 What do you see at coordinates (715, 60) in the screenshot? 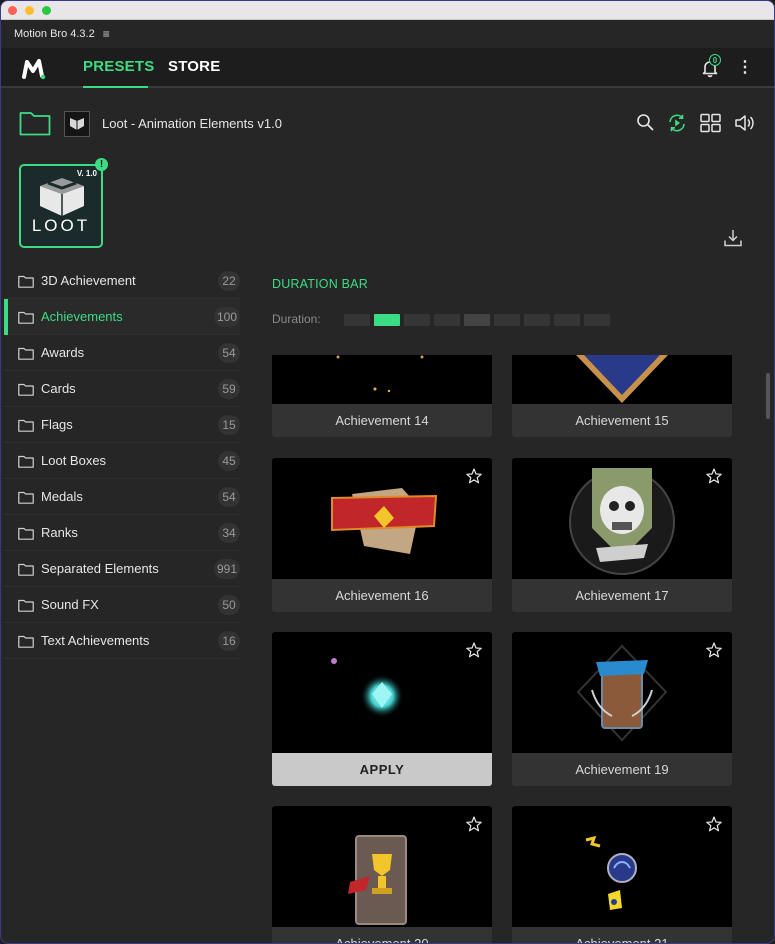
I see `notification-badge: 0` at bounding box center [715, 60].